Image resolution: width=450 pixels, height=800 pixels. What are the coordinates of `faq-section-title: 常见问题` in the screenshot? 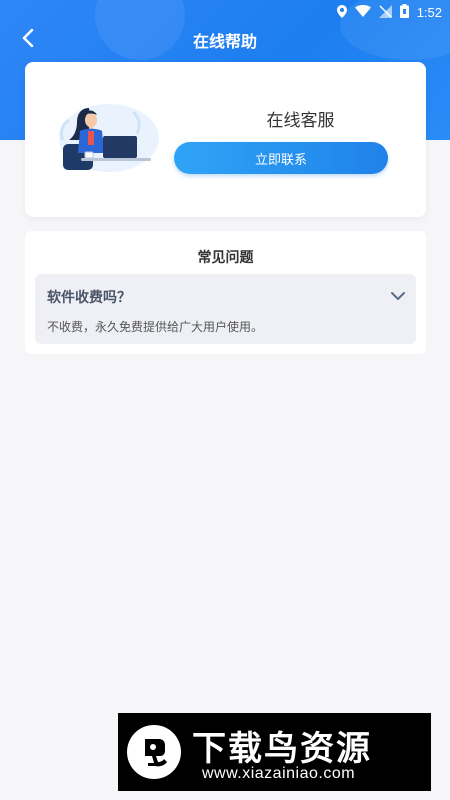 It's located at (225, 258).